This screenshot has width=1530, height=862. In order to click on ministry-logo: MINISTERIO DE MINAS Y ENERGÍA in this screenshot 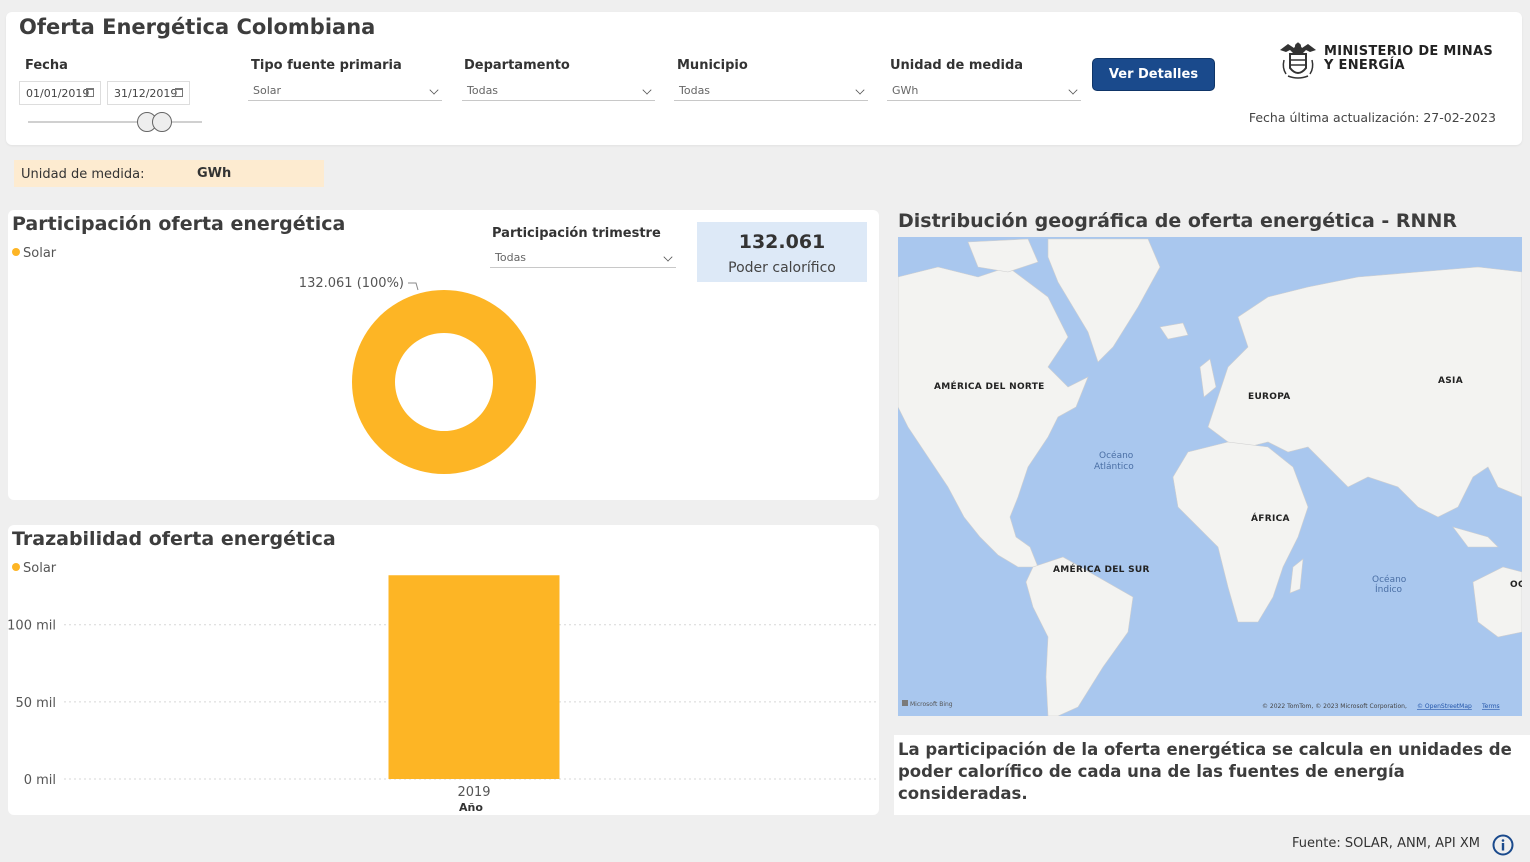, I will do `click(1386, 60)`.